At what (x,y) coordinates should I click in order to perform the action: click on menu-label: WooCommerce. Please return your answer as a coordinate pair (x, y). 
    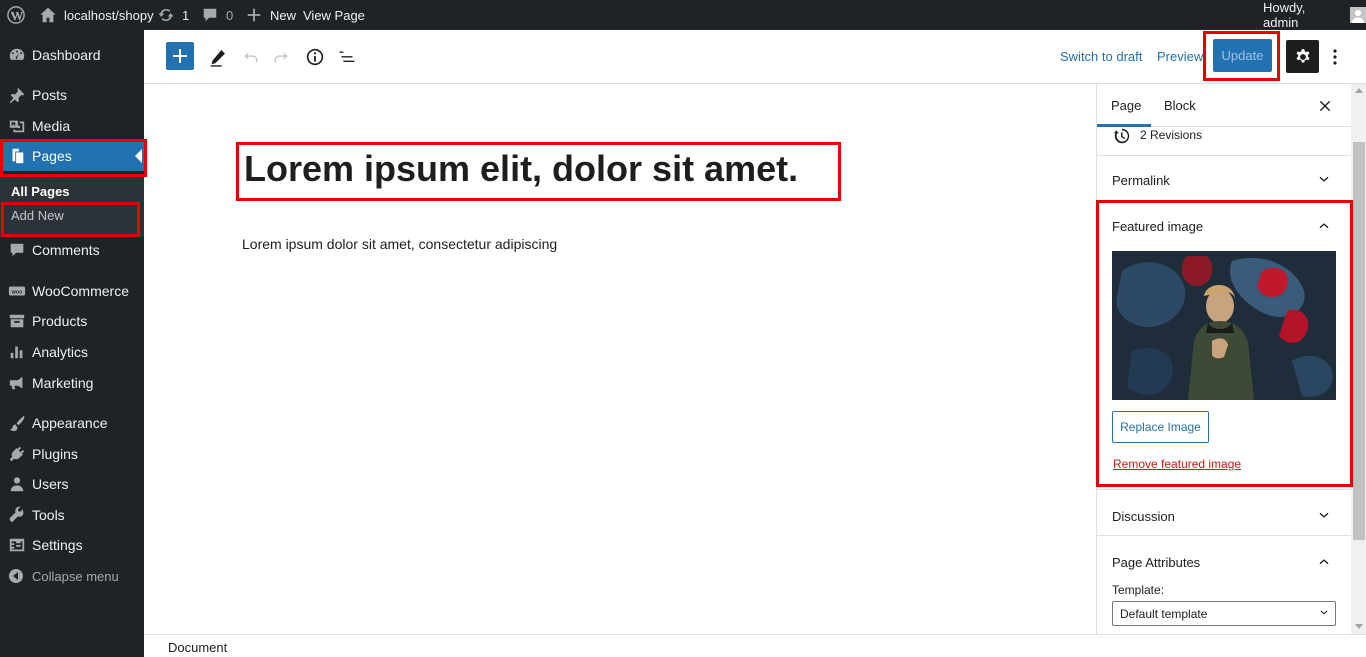
    Looking at the image, I should click on (80, 291).